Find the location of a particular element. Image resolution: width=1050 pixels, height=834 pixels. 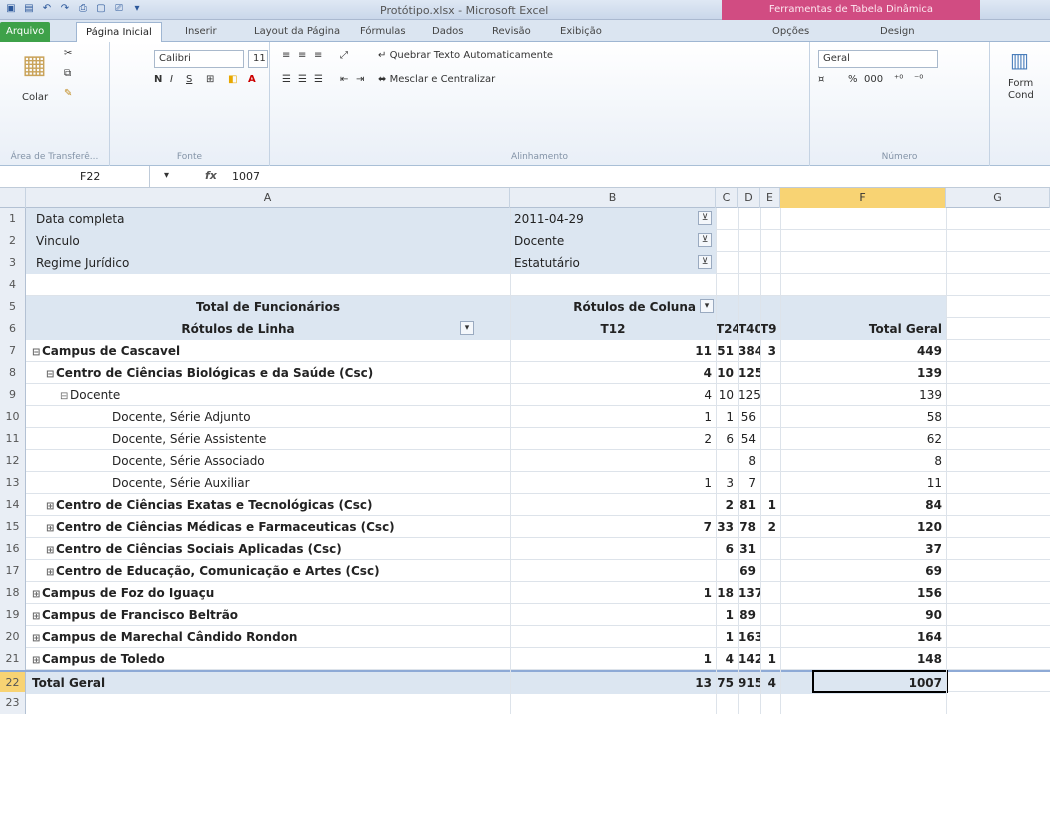

row-labels-dropdown-icon: ▾ is located at coordinates (467, 328).